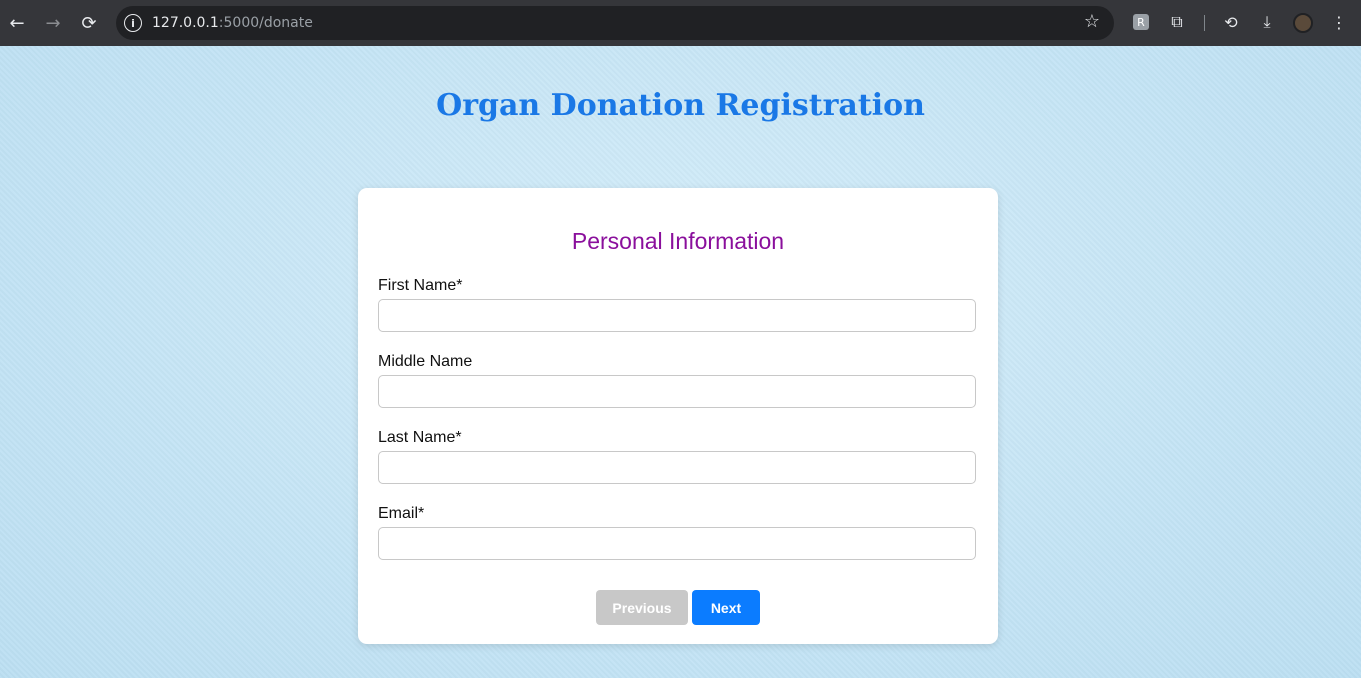 The image size is (1361, 678). Describe the element at coordinates (133, 23) in the screenshot. I see `info-icon: i` at that location.